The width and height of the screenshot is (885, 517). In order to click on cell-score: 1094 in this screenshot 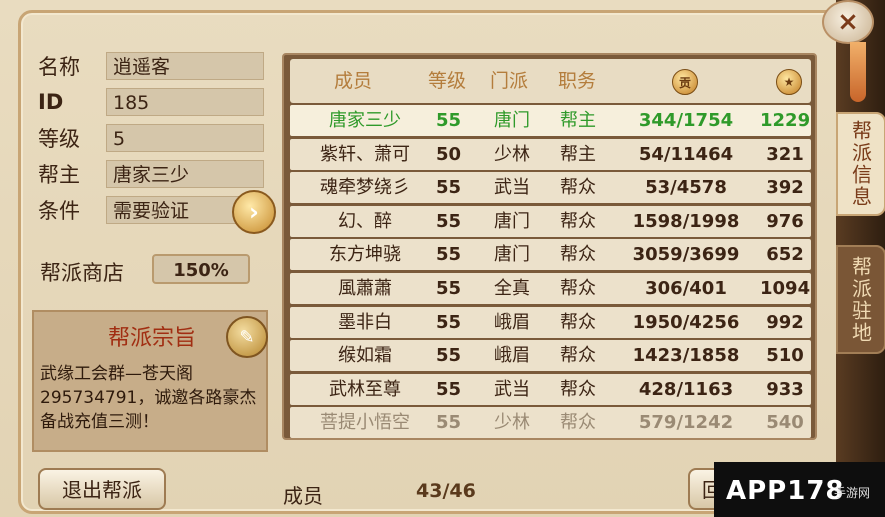, I will do `click(785, 288)`.